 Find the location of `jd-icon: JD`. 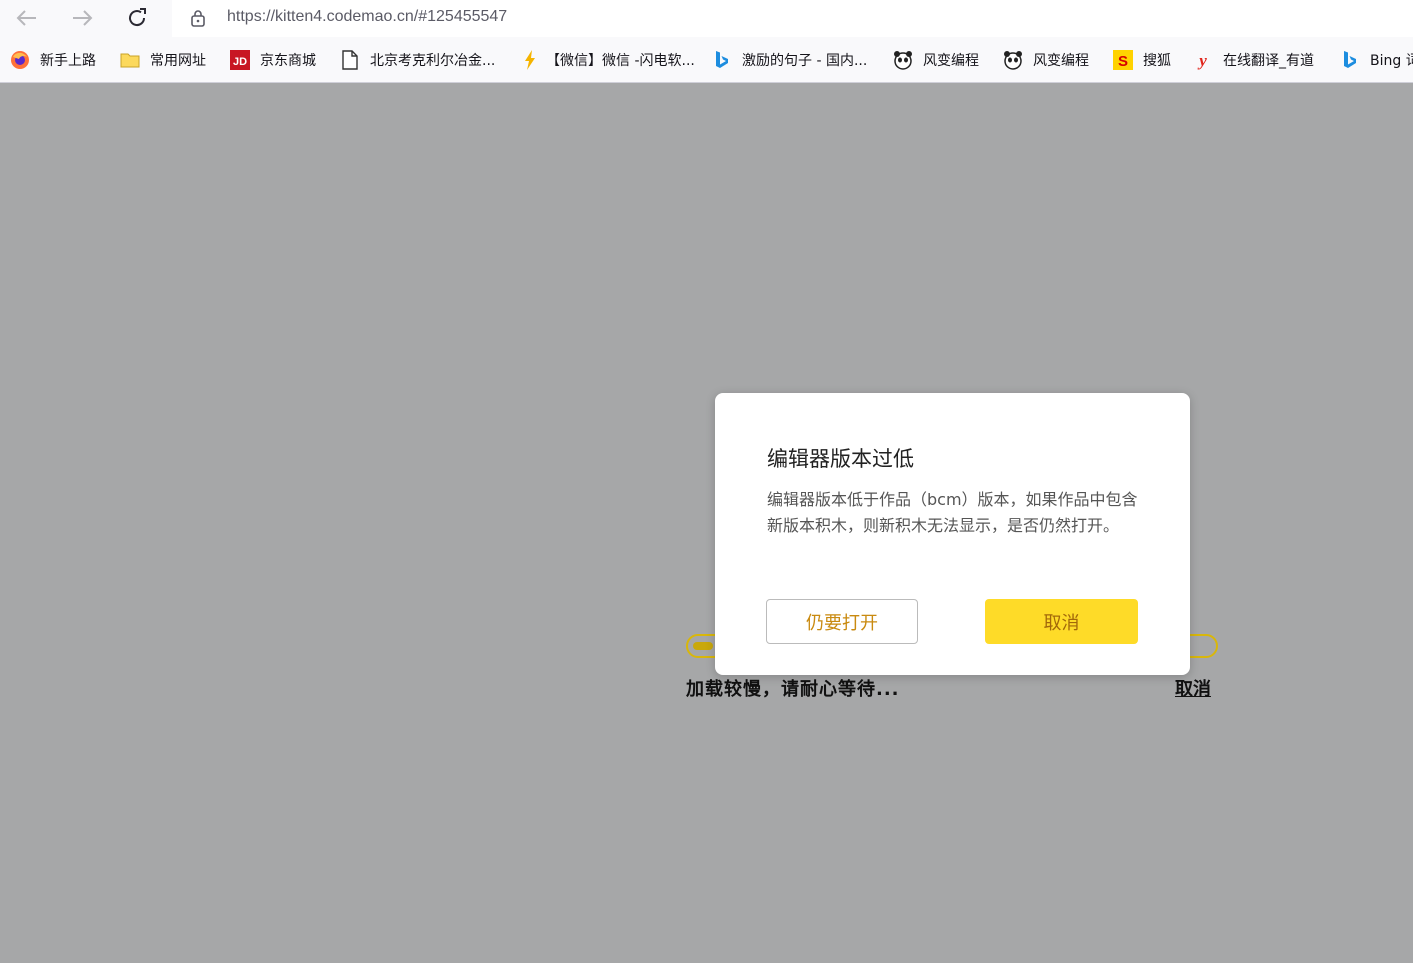

jd-icon: JD is located at coordinates (240, 60).